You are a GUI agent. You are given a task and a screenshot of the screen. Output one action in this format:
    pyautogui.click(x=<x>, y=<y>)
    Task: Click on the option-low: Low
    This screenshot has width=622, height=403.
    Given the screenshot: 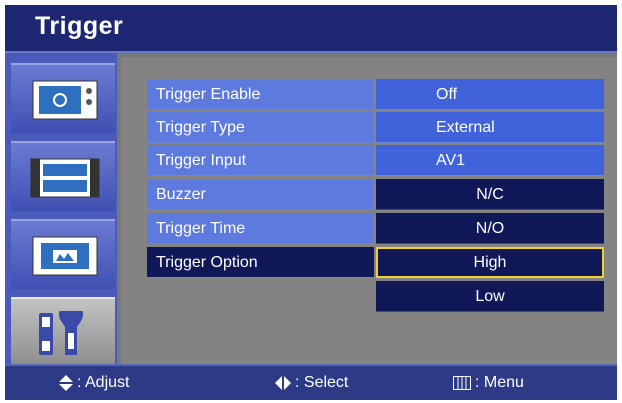 What is the action you would take?
    pyautogui.click(x=490, y=296)
    